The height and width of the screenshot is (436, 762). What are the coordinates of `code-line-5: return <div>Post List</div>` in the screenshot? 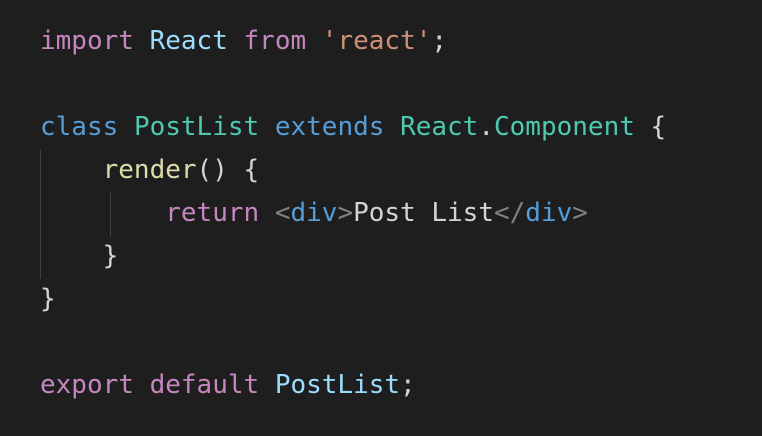 It's located at (401, 213).